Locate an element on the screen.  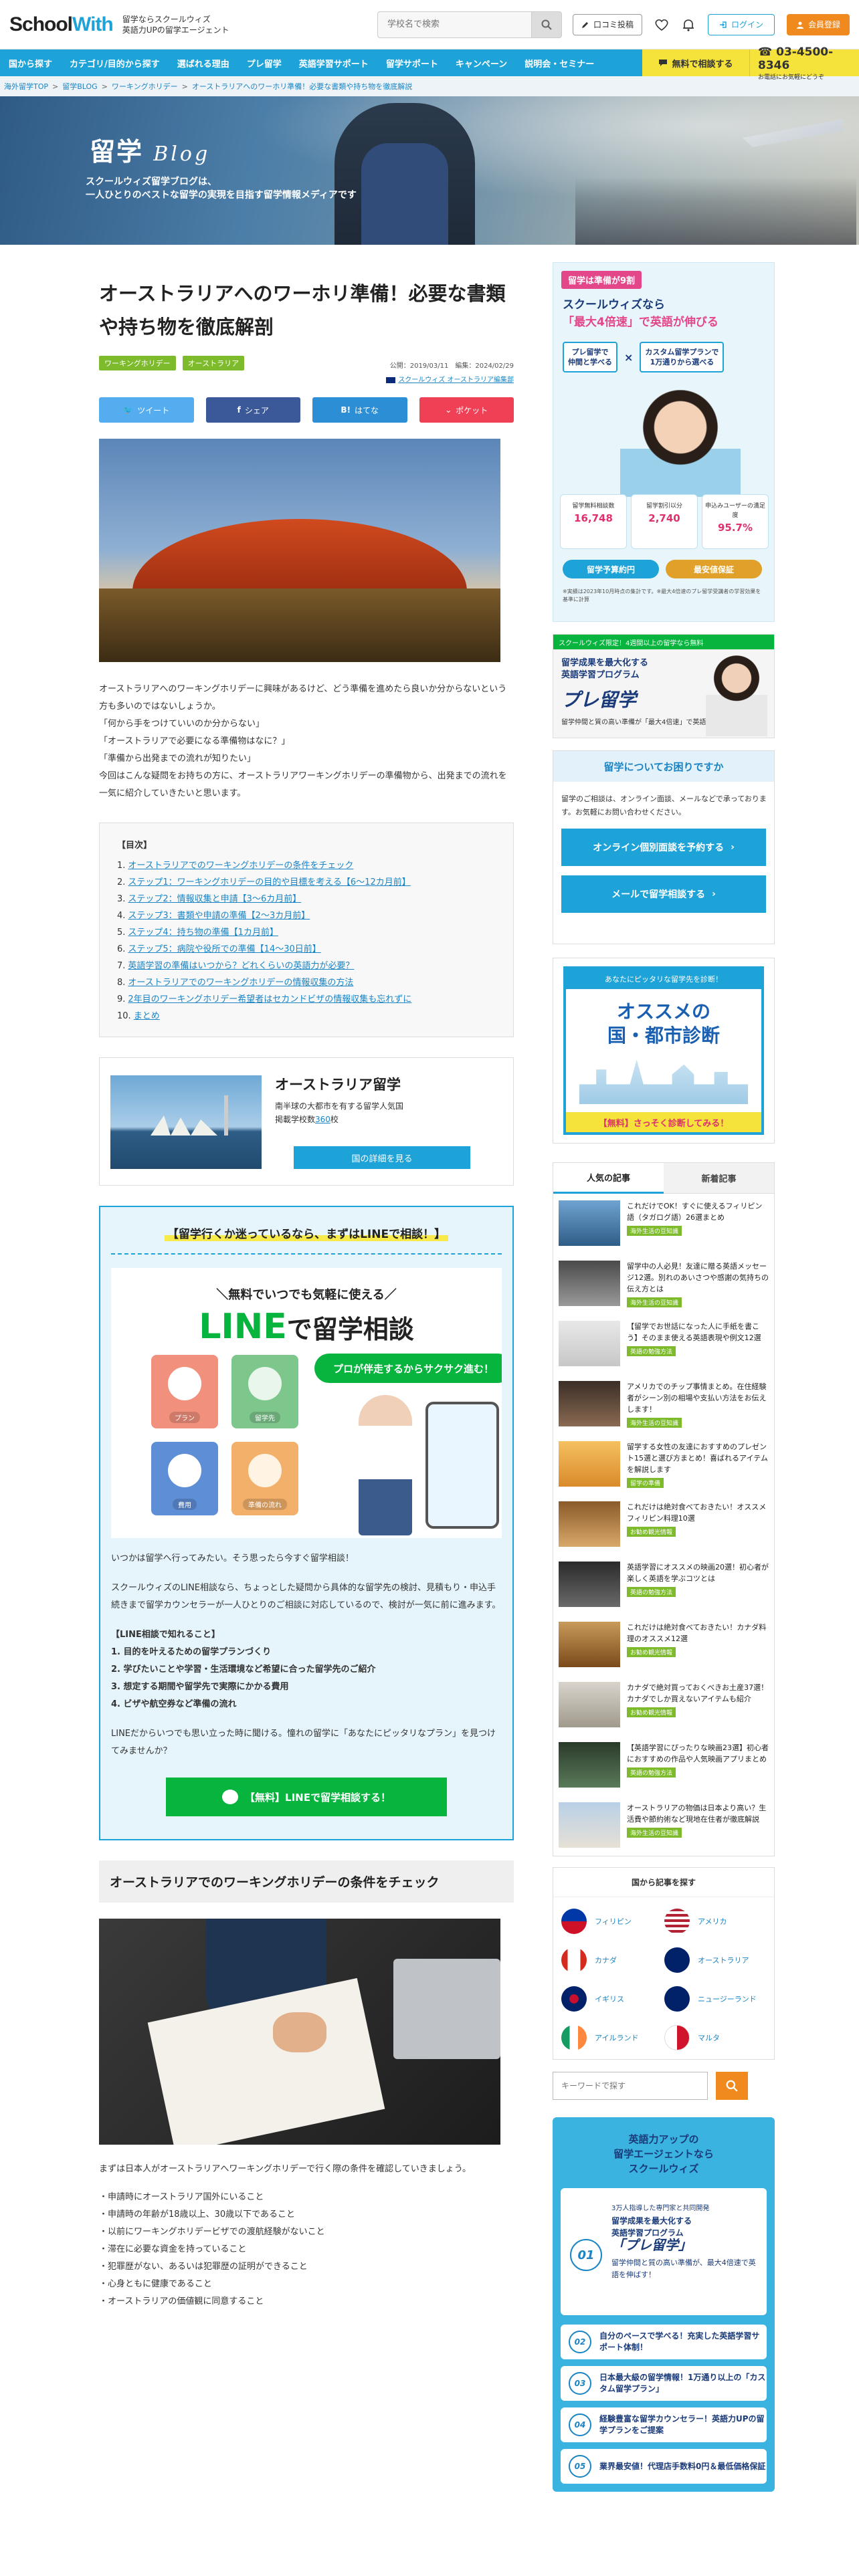
article-title: オーストラリアへのワーホリ準備！必要な書類や持ち物を徹底解剖 is located at coordinates (302, 310).